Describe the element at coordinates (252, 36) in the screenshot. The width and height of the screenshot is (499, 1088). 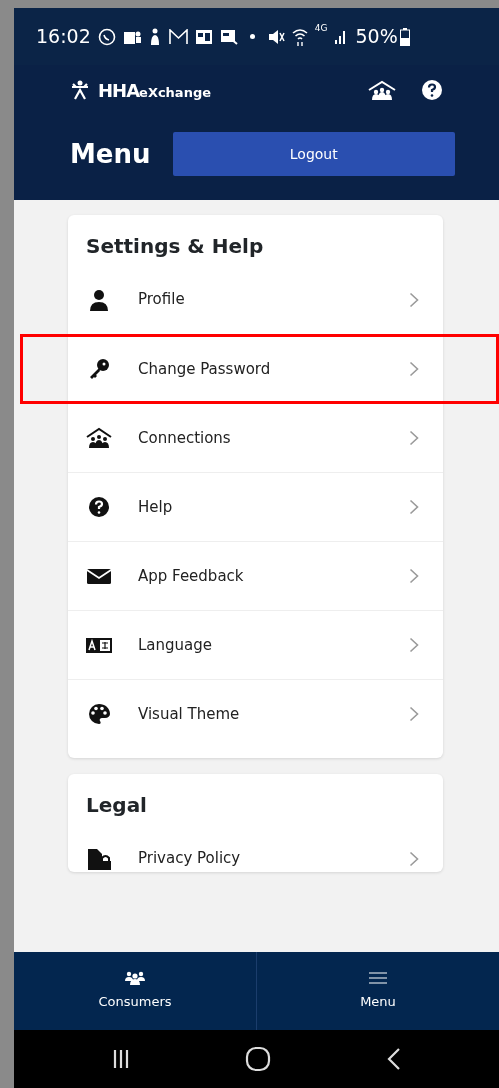
I see `dot-icon` at that location.